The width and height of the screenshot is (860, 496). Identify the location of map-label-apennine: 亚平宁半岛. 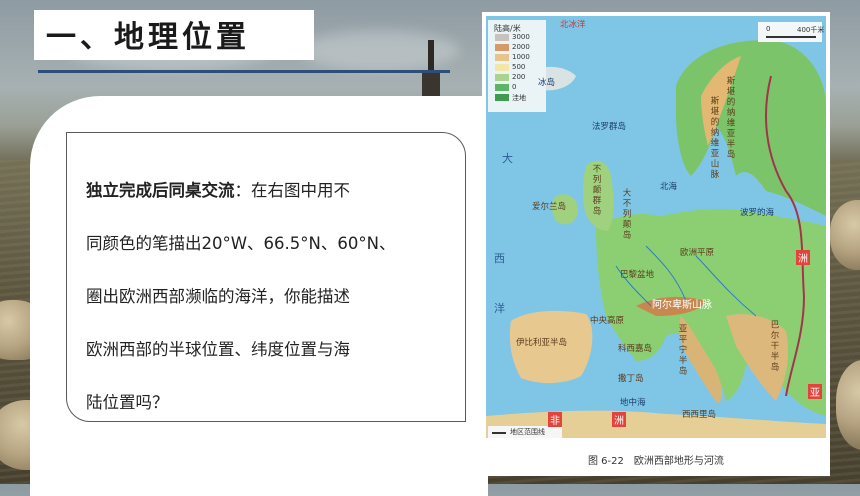
(682, 350).